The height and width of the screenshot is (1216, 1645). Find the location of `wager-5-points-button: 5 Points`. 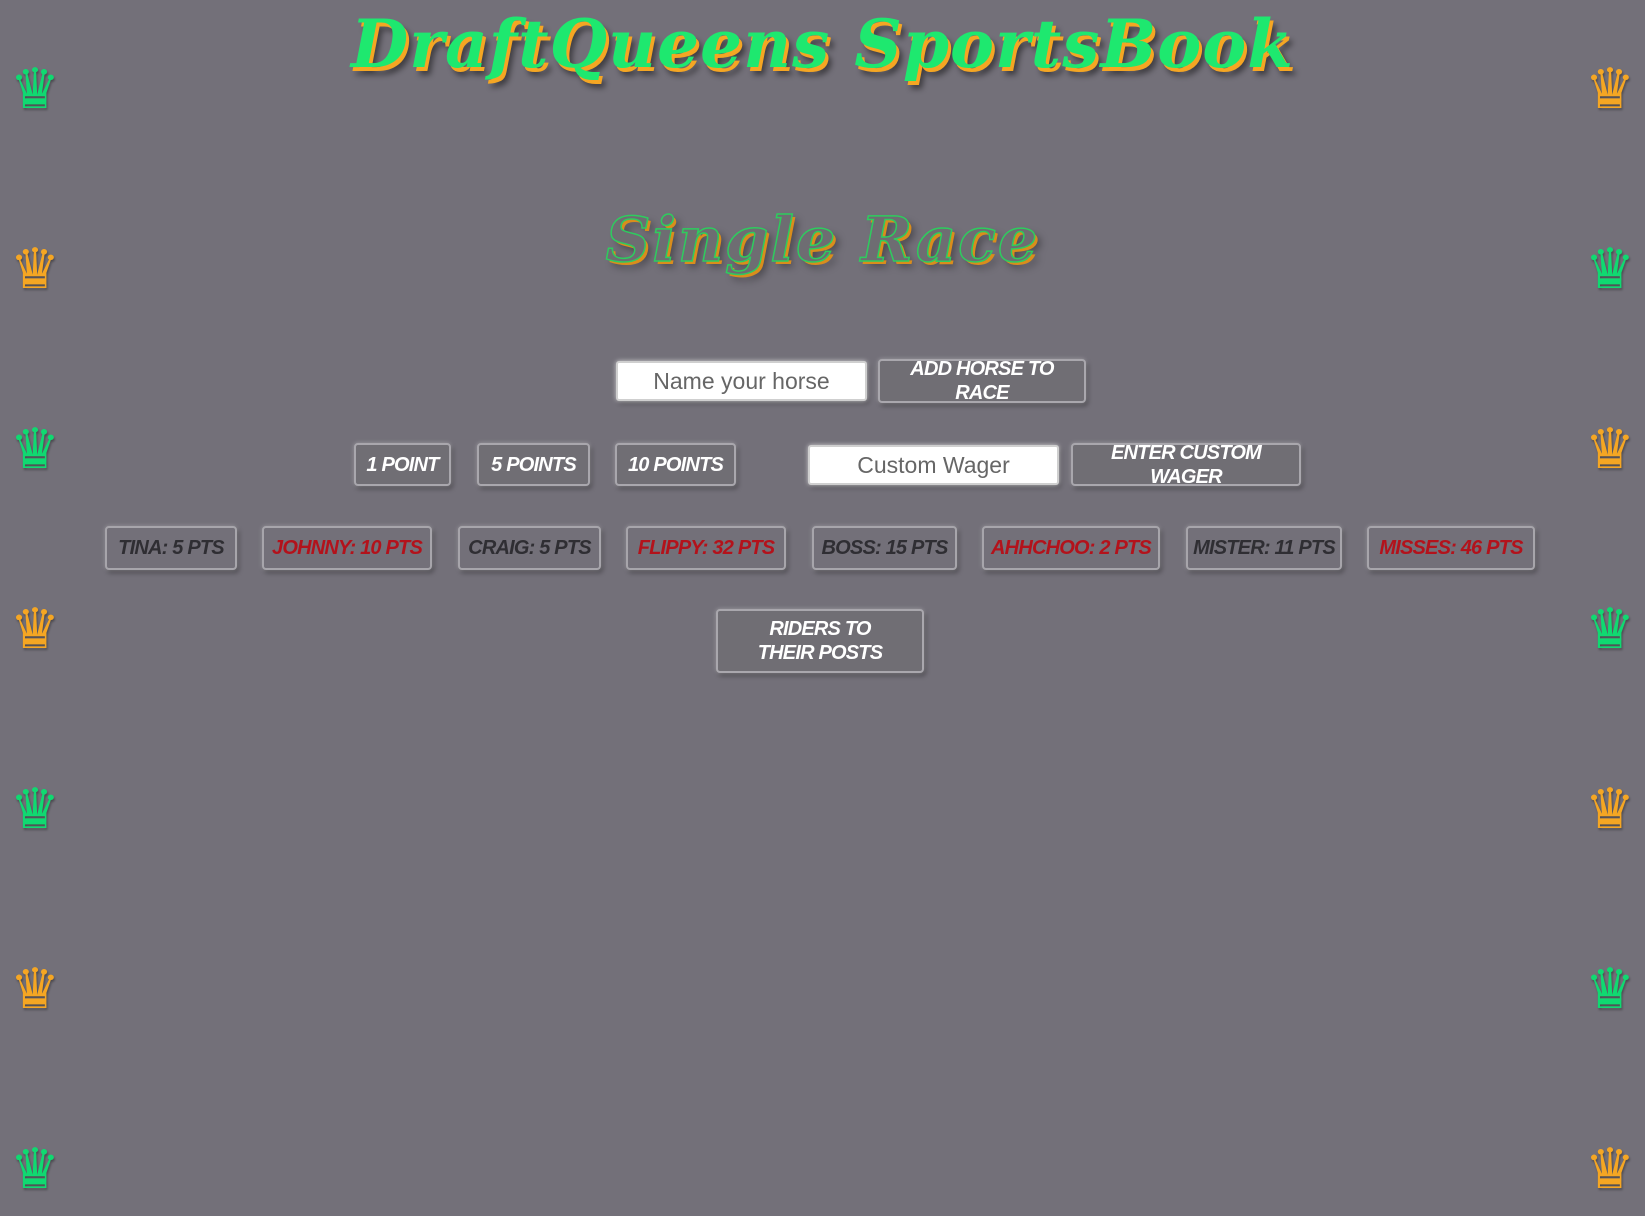

wager-5-points-button: 5 Points is located at coordinates (533, 464).